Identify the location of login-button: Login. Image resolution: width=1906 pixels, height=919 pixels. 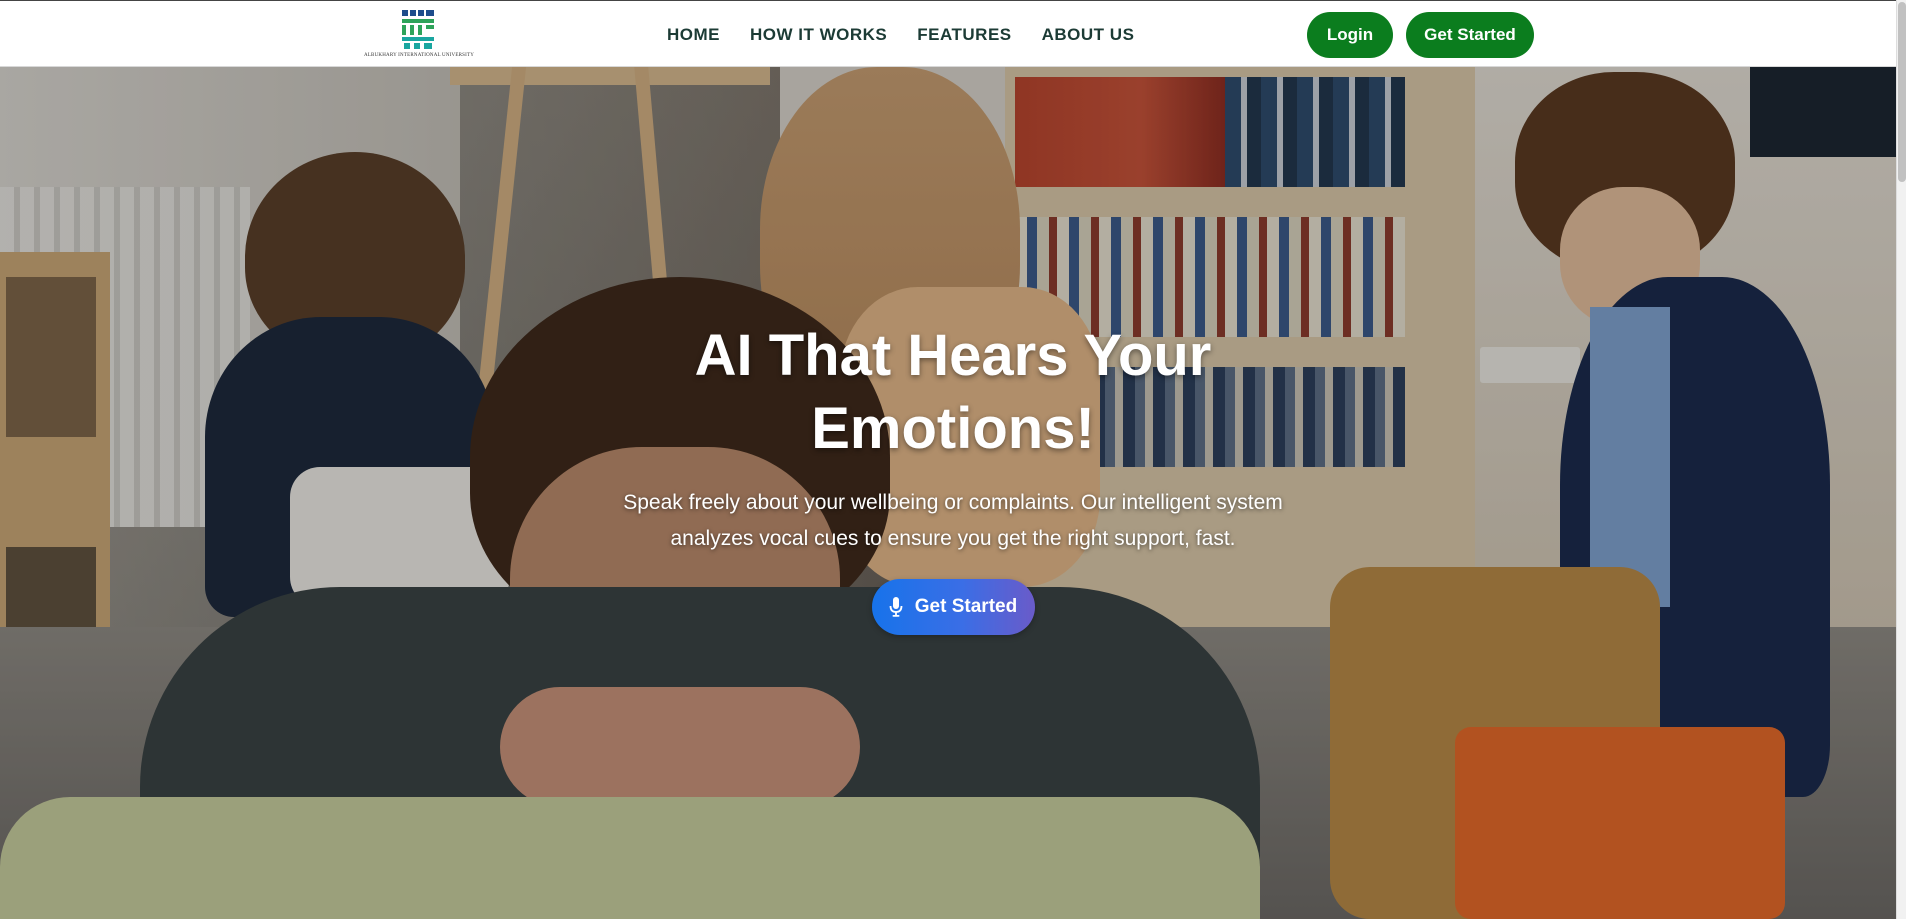
(1350, 35).